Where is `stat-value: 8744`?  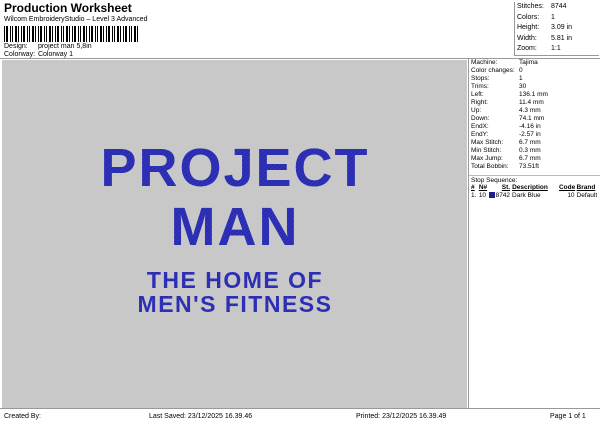 stat-value: 8744 is located at coordinates (559, 6).